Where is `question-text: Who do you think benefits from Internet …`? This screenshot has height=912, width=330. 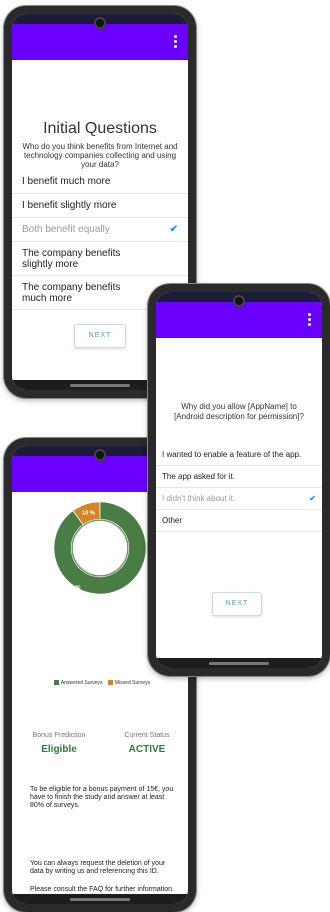 question-text: Who do you think benefits from Internet … is located at coordinates (100, 155).